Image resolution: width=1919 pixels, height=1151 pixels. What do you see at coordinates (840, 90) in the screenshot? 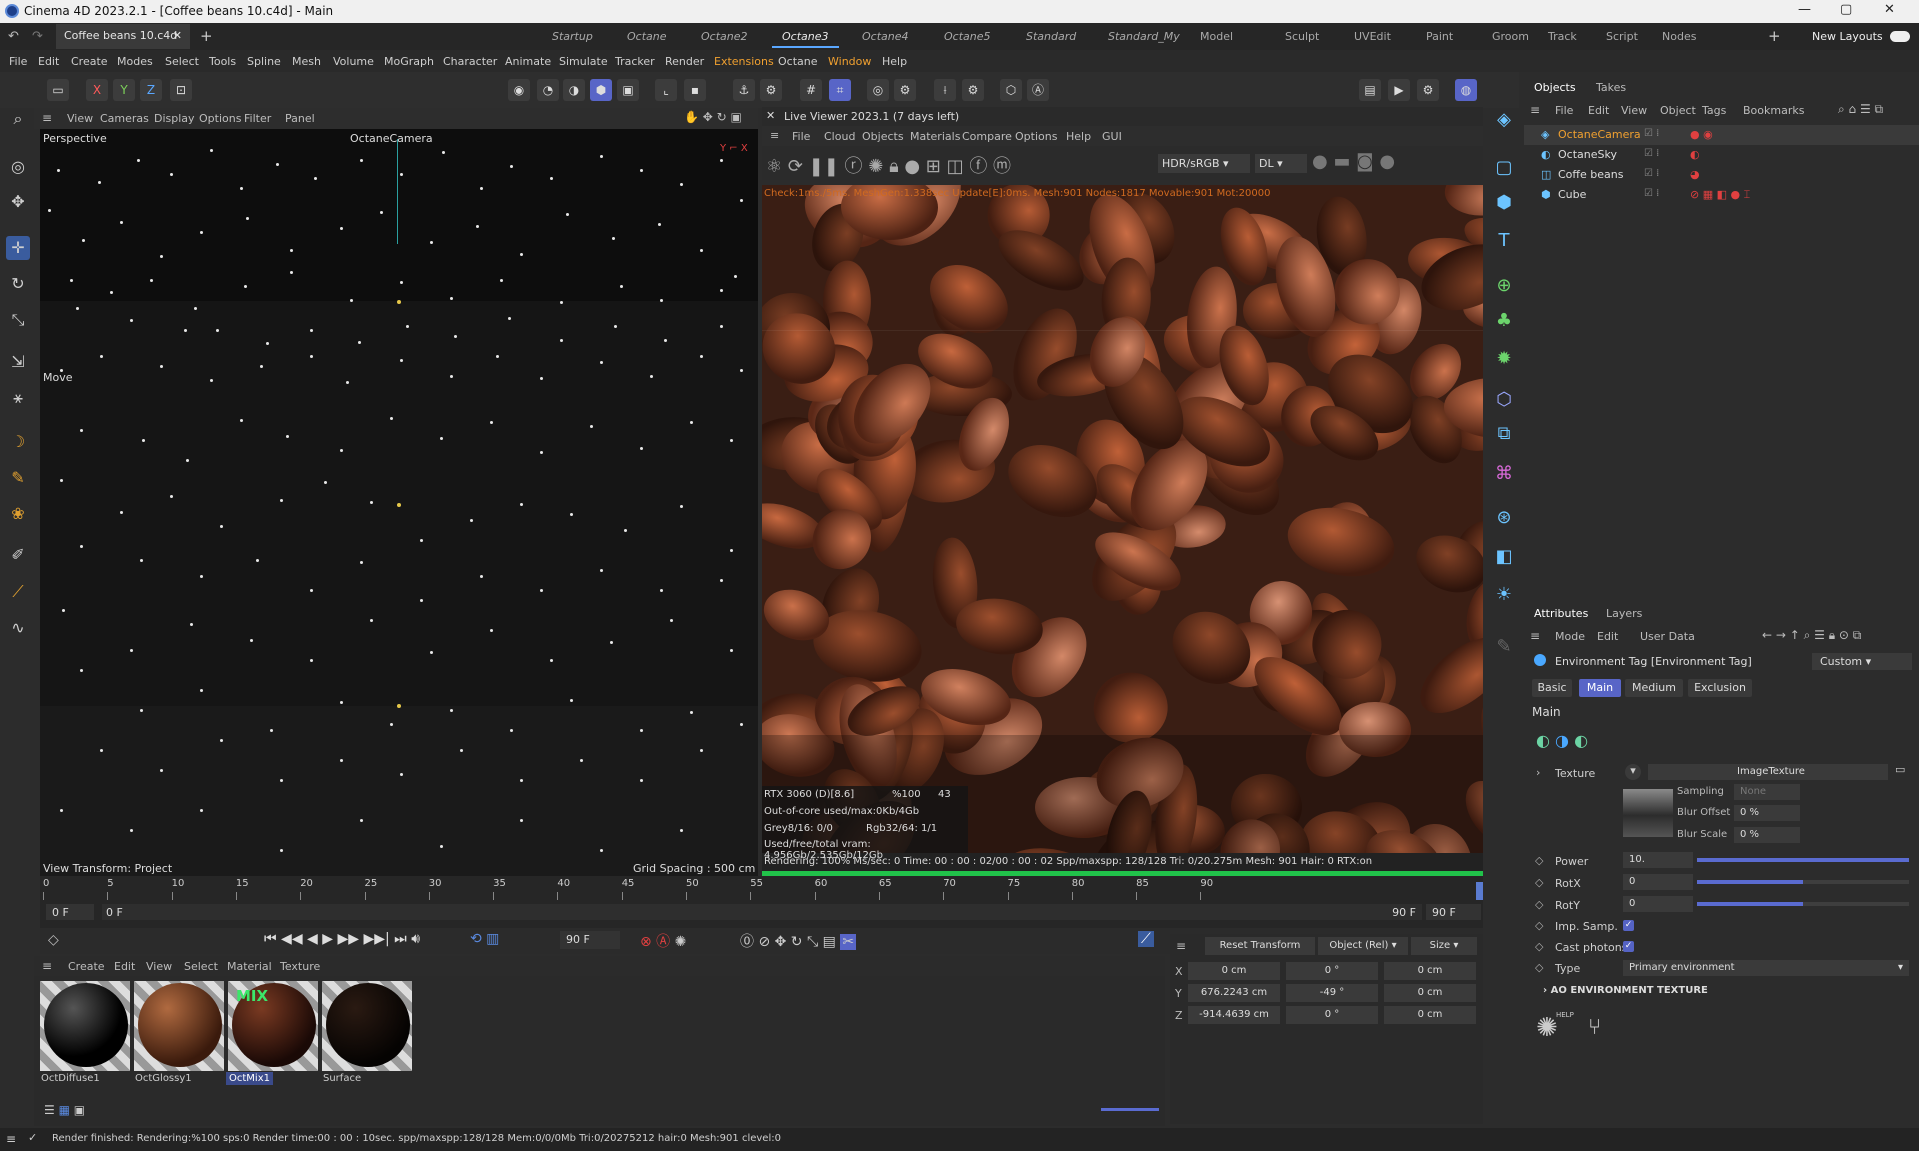
I see `grid-snap-icon: ⌗` at bounding box center [840, 90].